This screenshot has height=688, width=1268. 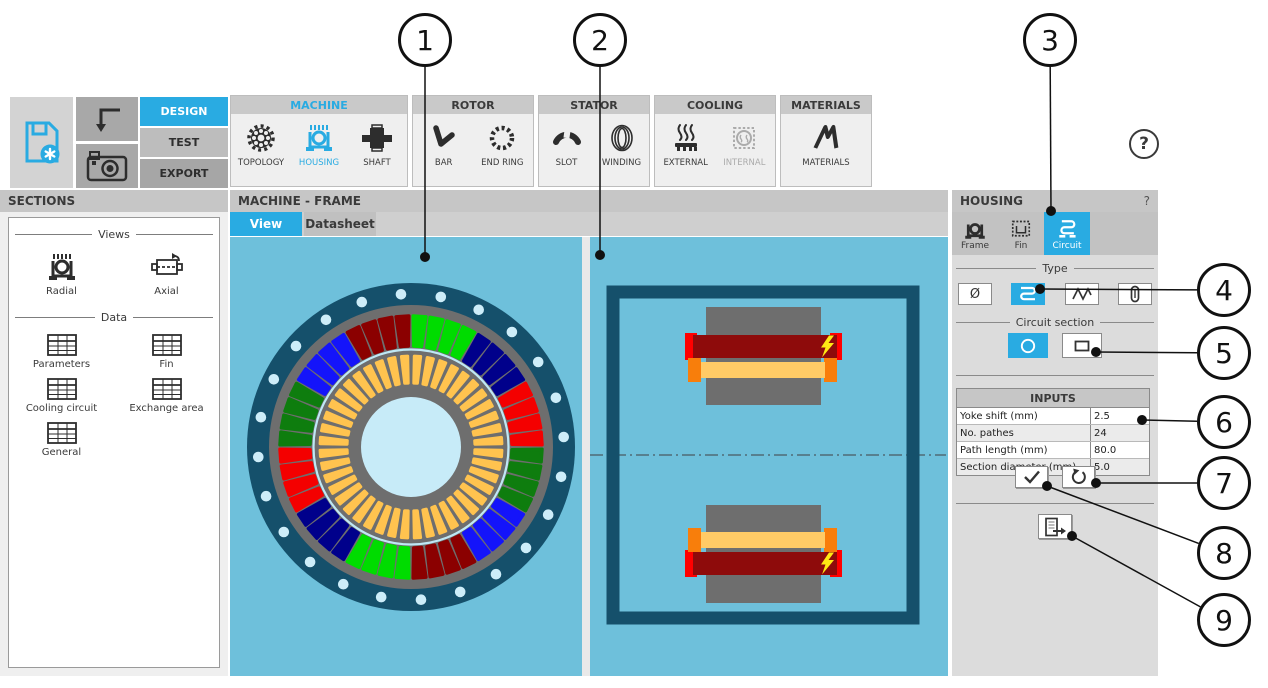 I want to click on callout-2: 2, so click(x=600, y=40).